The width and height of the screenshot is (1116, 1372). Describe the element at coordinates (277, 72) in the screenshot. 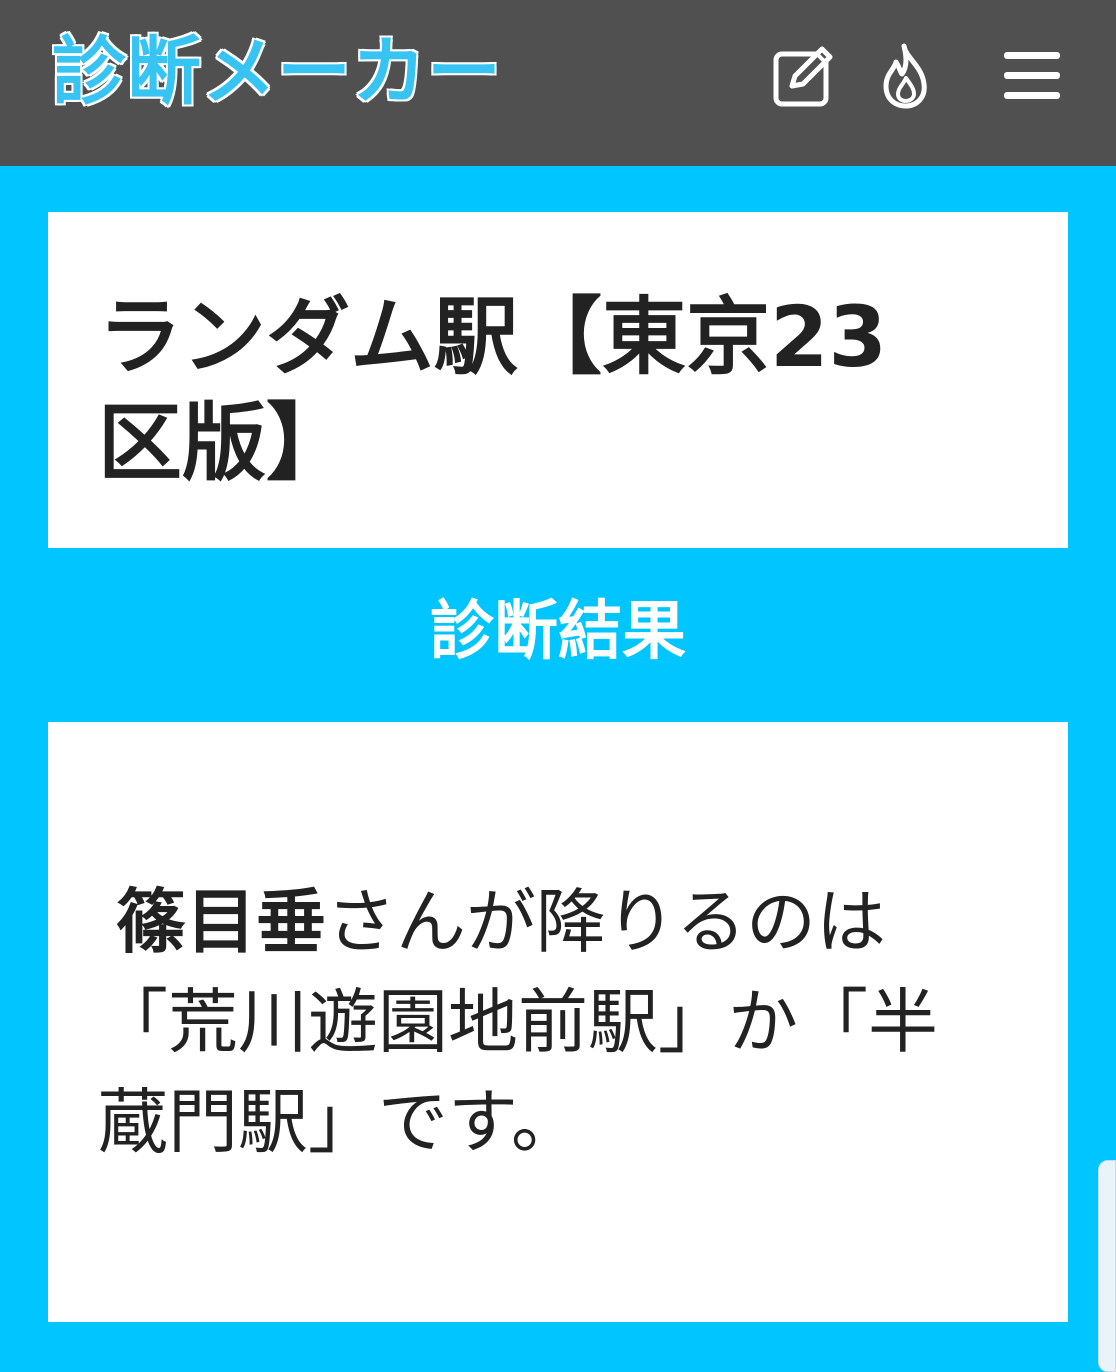

I see `site-logo: 診断メーカー` at that location.